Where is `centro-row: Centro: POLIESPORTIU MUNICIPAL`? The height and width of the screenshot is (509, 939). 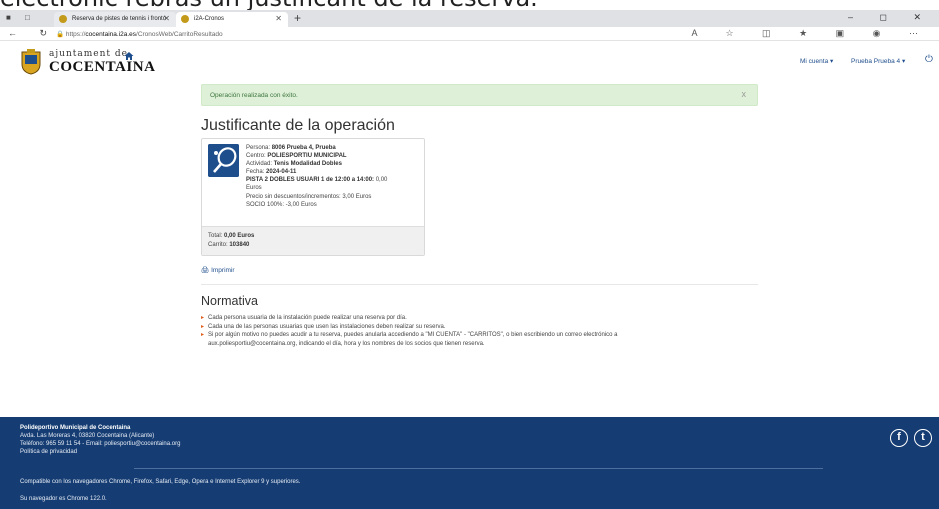
centro-row: Centro: POLIESPORTIU MUNICIPAL is located at coordinates (332, 156).